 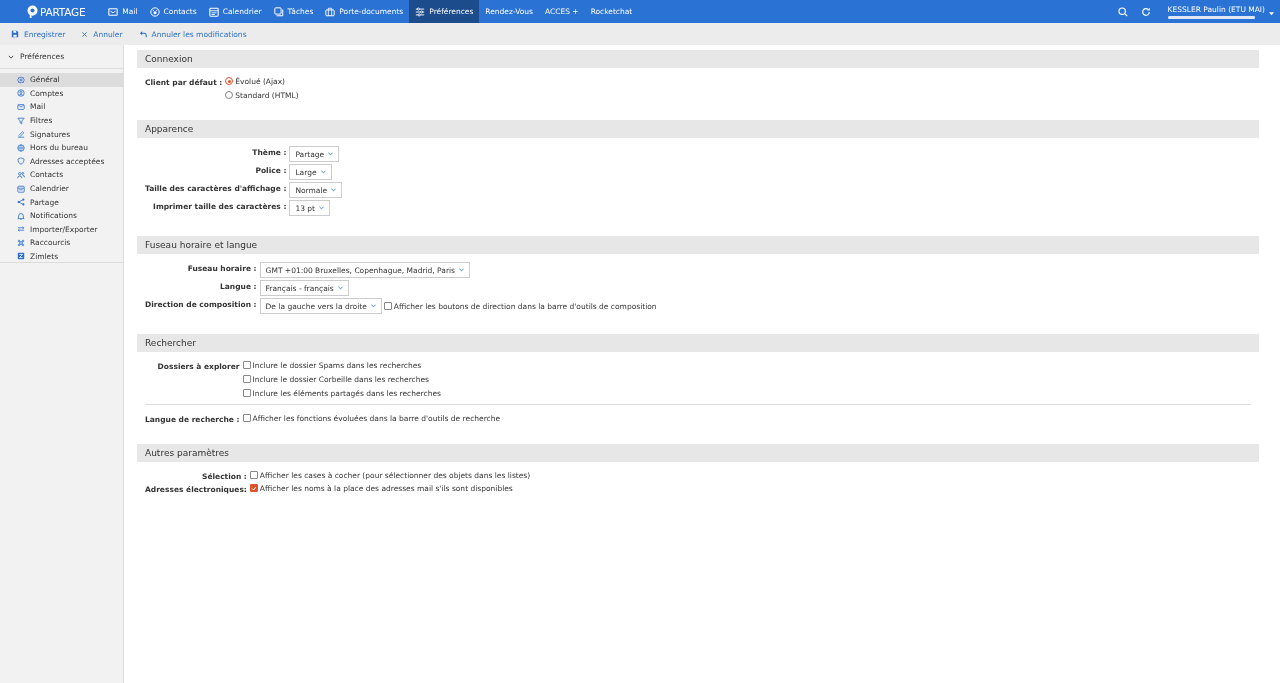 What do you see at coordinates (21, 120) in the screenshot?
I see `funnel-icon` at bounding box center [21, 120].